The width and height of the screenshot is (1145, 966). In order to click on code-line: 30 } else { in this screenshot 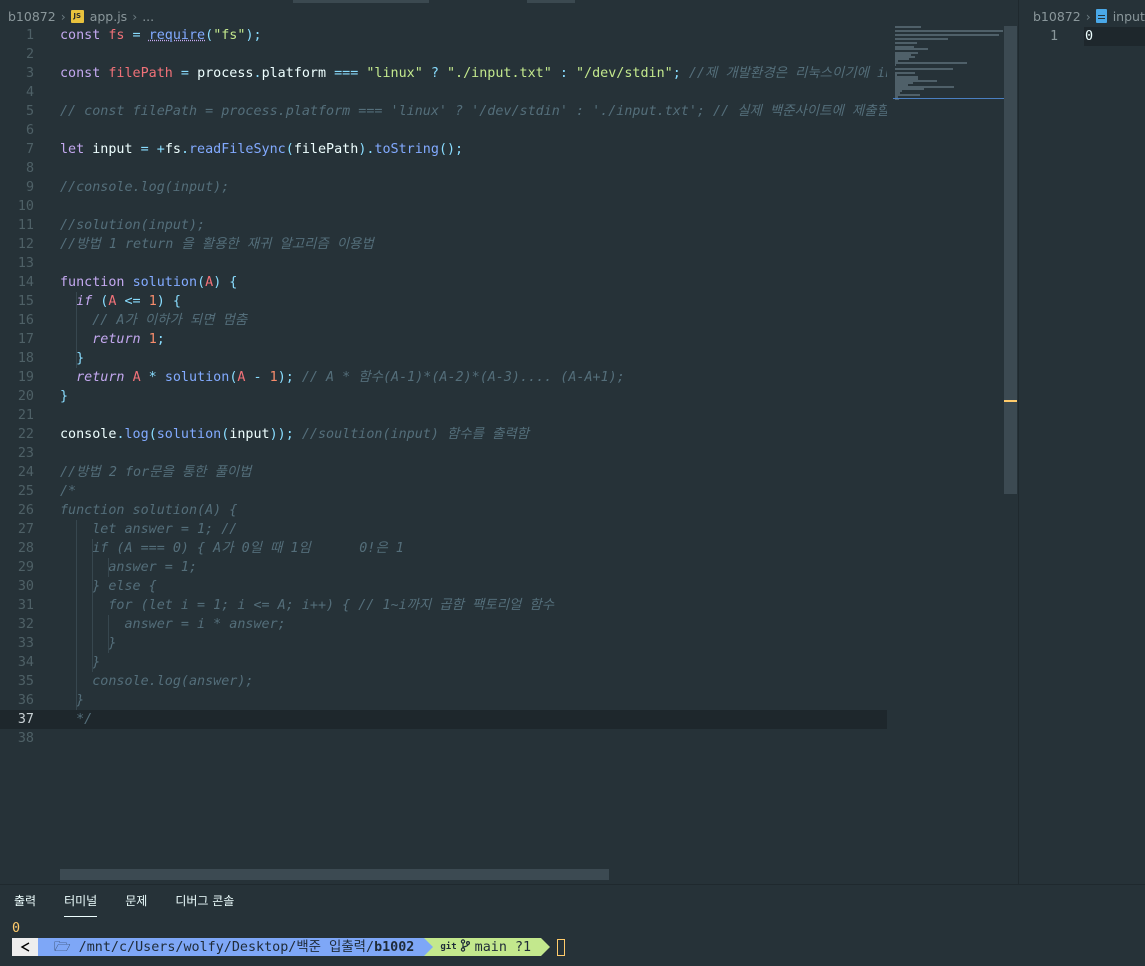, I will do `click(443, 586)`.